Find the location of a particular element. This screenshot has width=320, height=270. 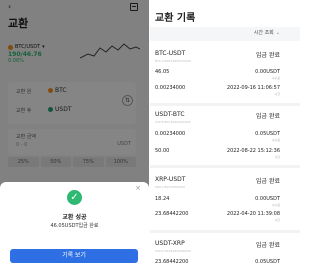

time-filter-label: 시간 조회 is located at coordinates (263, 33).